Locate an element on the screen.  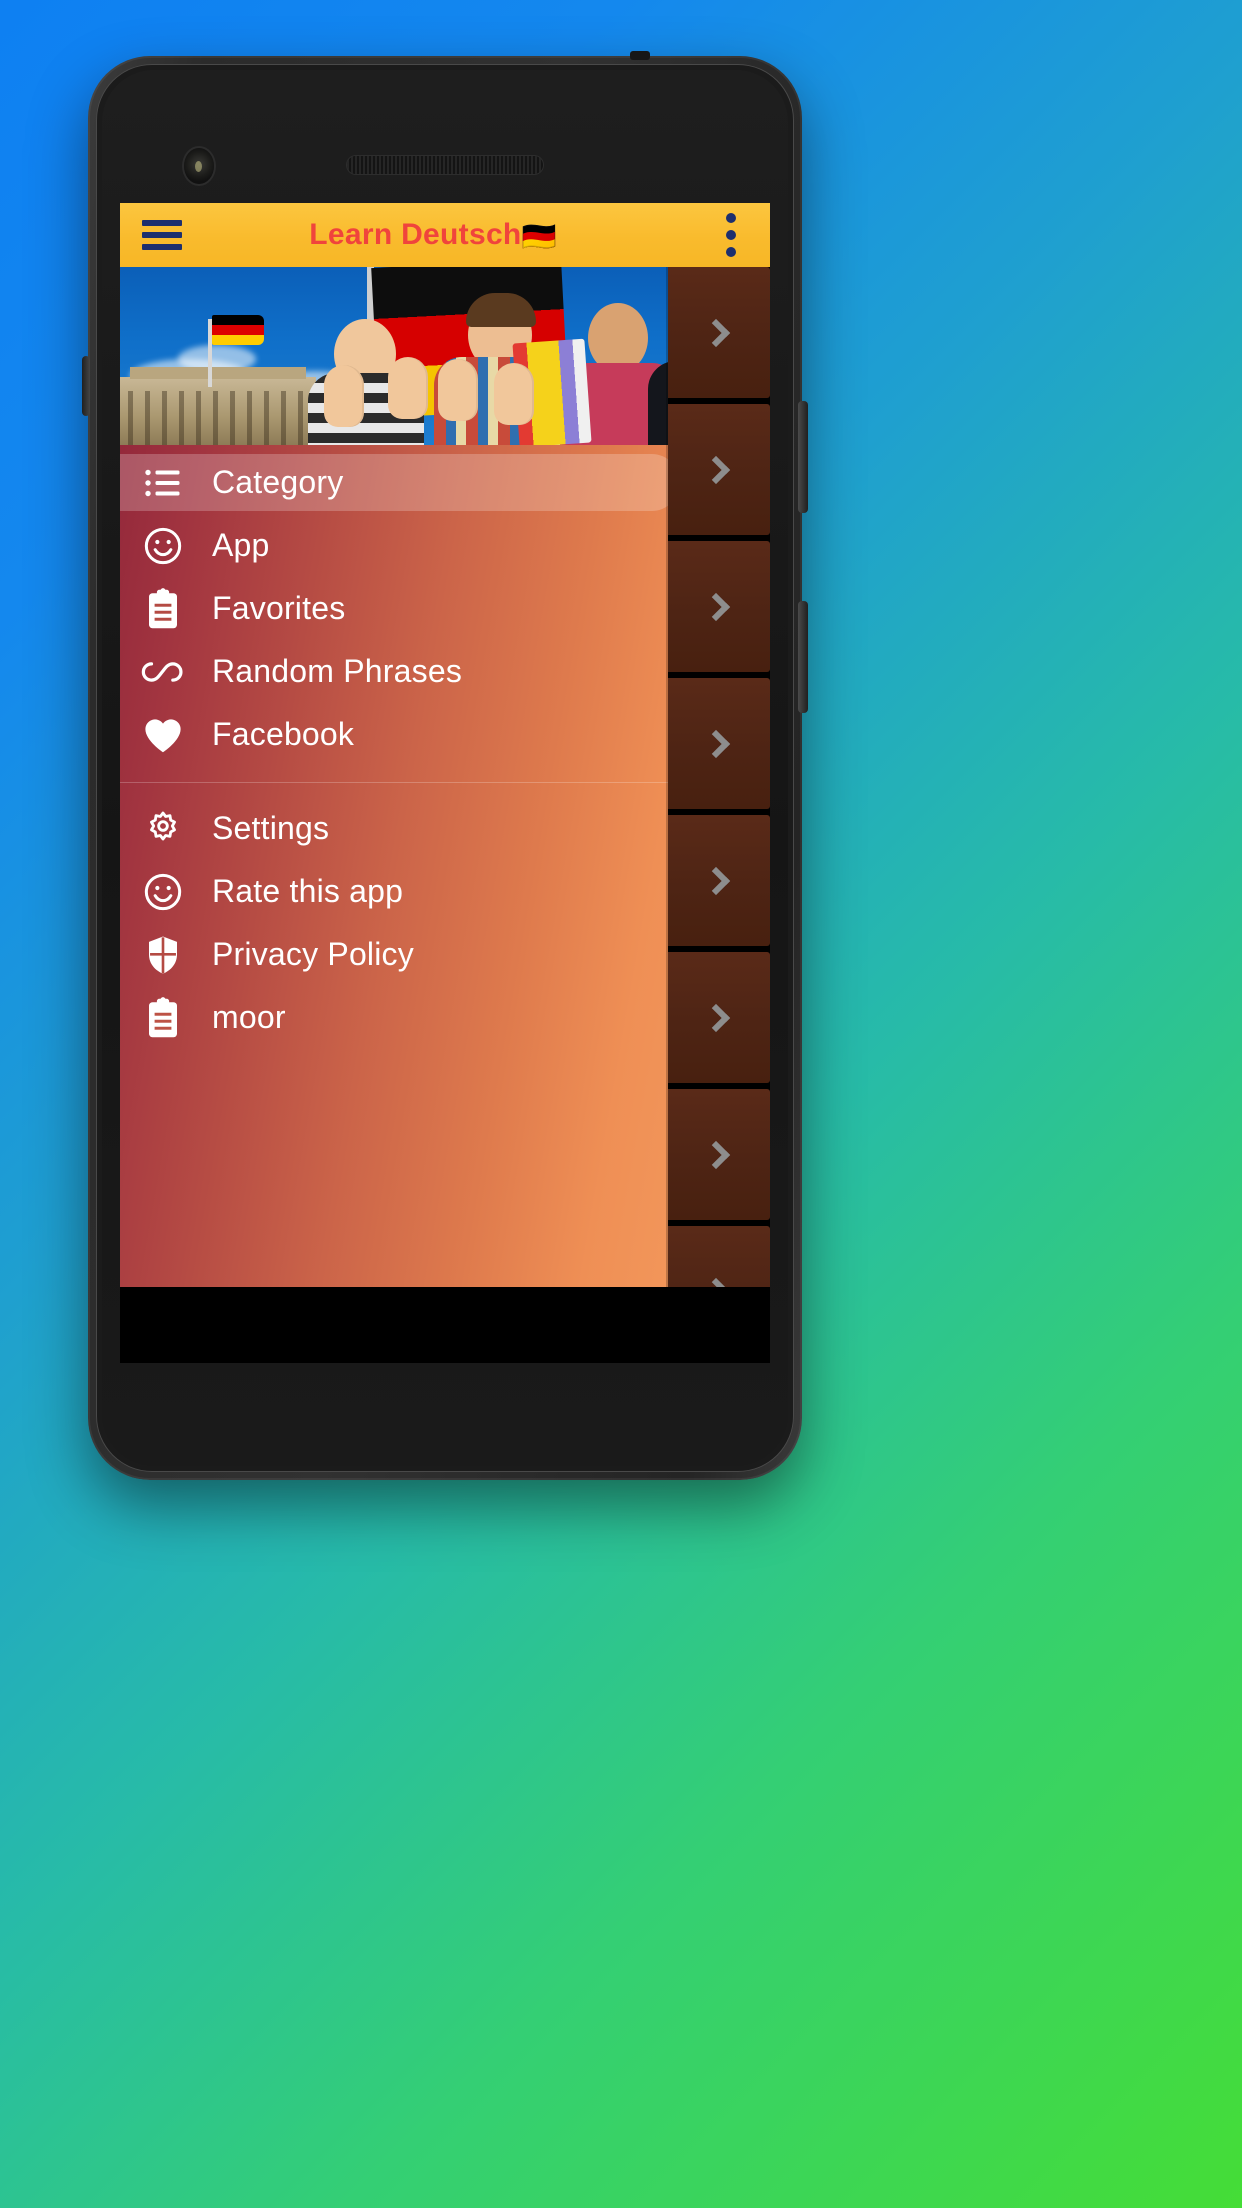
student-figure is located at coordinates (654, 365).